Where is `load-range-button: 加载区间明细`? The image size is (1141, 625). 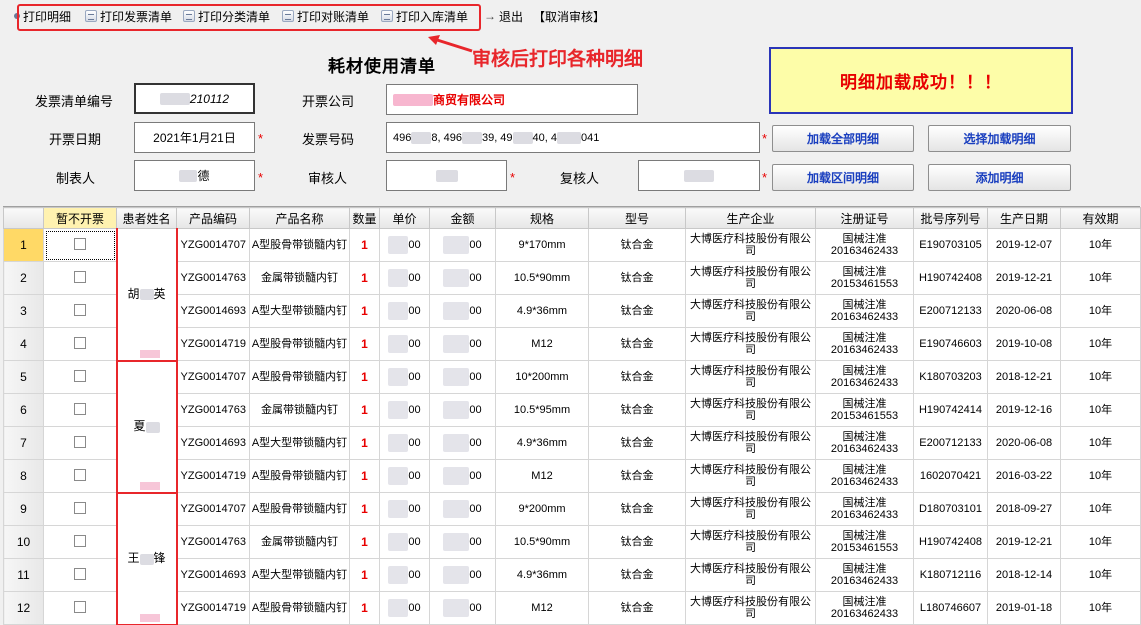
load-range-button: 加载区间明细 is located at coordinates (843, 177).